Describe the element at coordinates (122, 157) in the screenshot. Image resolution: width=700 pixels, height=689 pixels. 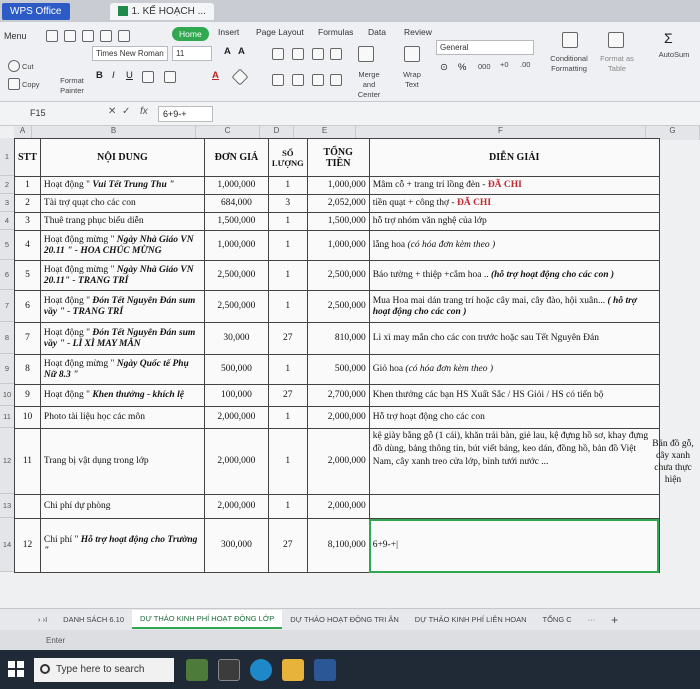
I see `header-noi-dung: NỘI DUNG` at that location.